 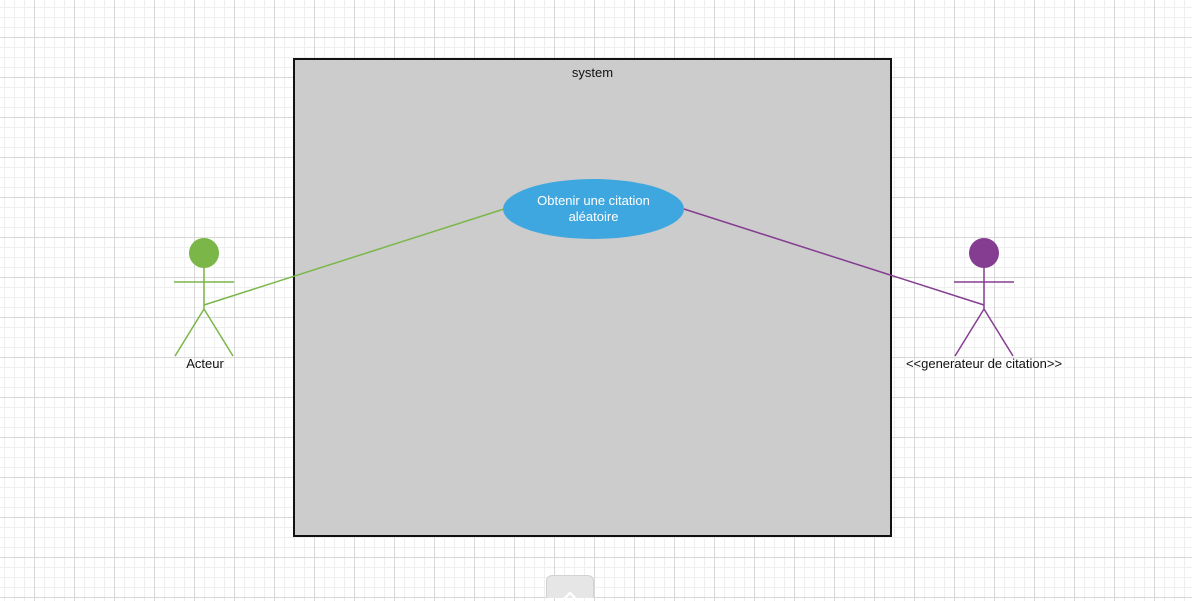 I want to click on actor-label-acteur: Acteur, so click(x=205, y=363).